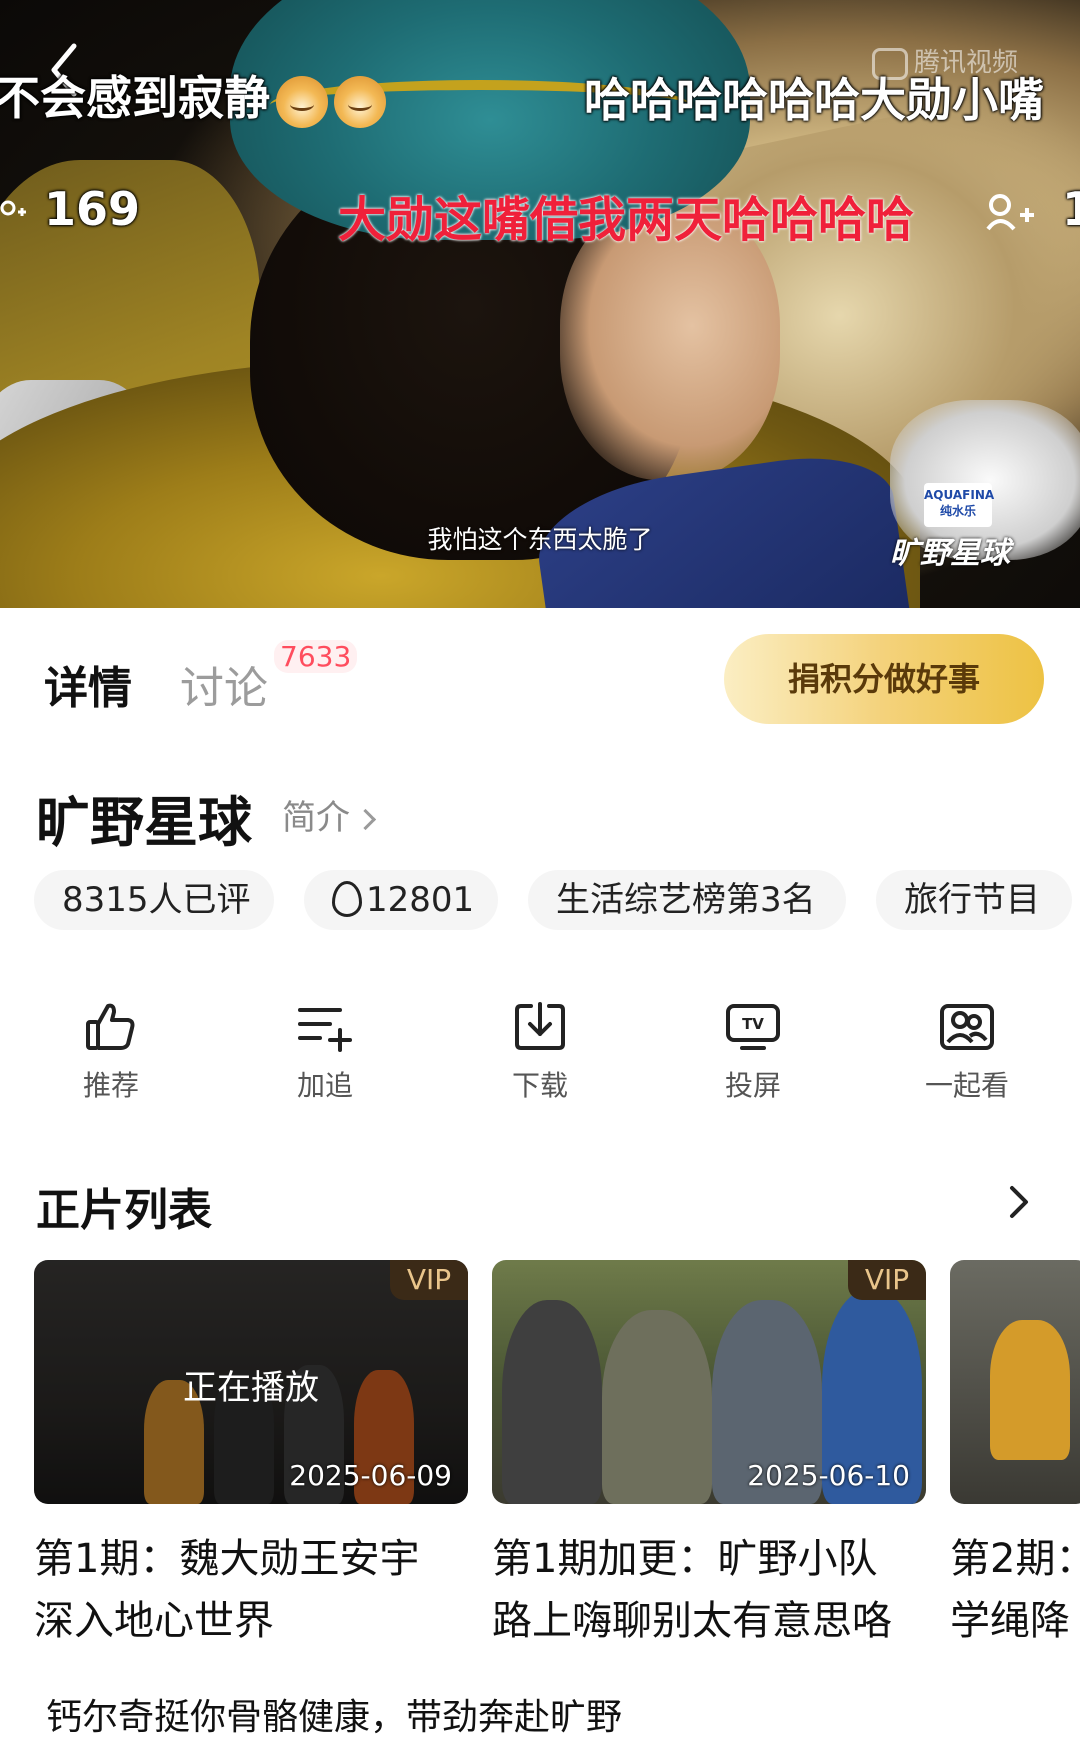 Image resolution: width=1080 pixels, height=1740 pixels. What do you see at coordinates (814, 100) in the screenshot?
I see `danmu-comment: 哈哈哈哈哈哈大勋小嘴` at bounding box center [814, 100].